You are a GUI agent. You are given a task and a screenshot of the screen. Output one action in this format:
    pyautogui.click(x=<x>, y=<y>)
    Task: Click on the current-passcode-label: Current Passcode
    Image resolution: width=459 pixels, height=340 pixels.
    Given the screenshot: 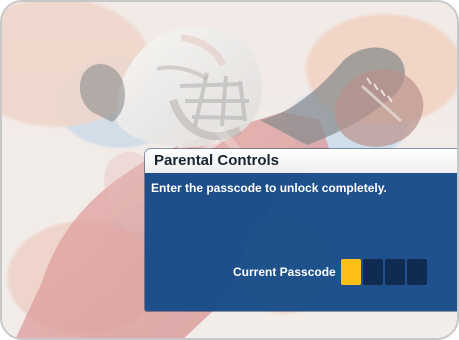 What is the action you would take?
    pyautogui.click(x=284, y=272)
    